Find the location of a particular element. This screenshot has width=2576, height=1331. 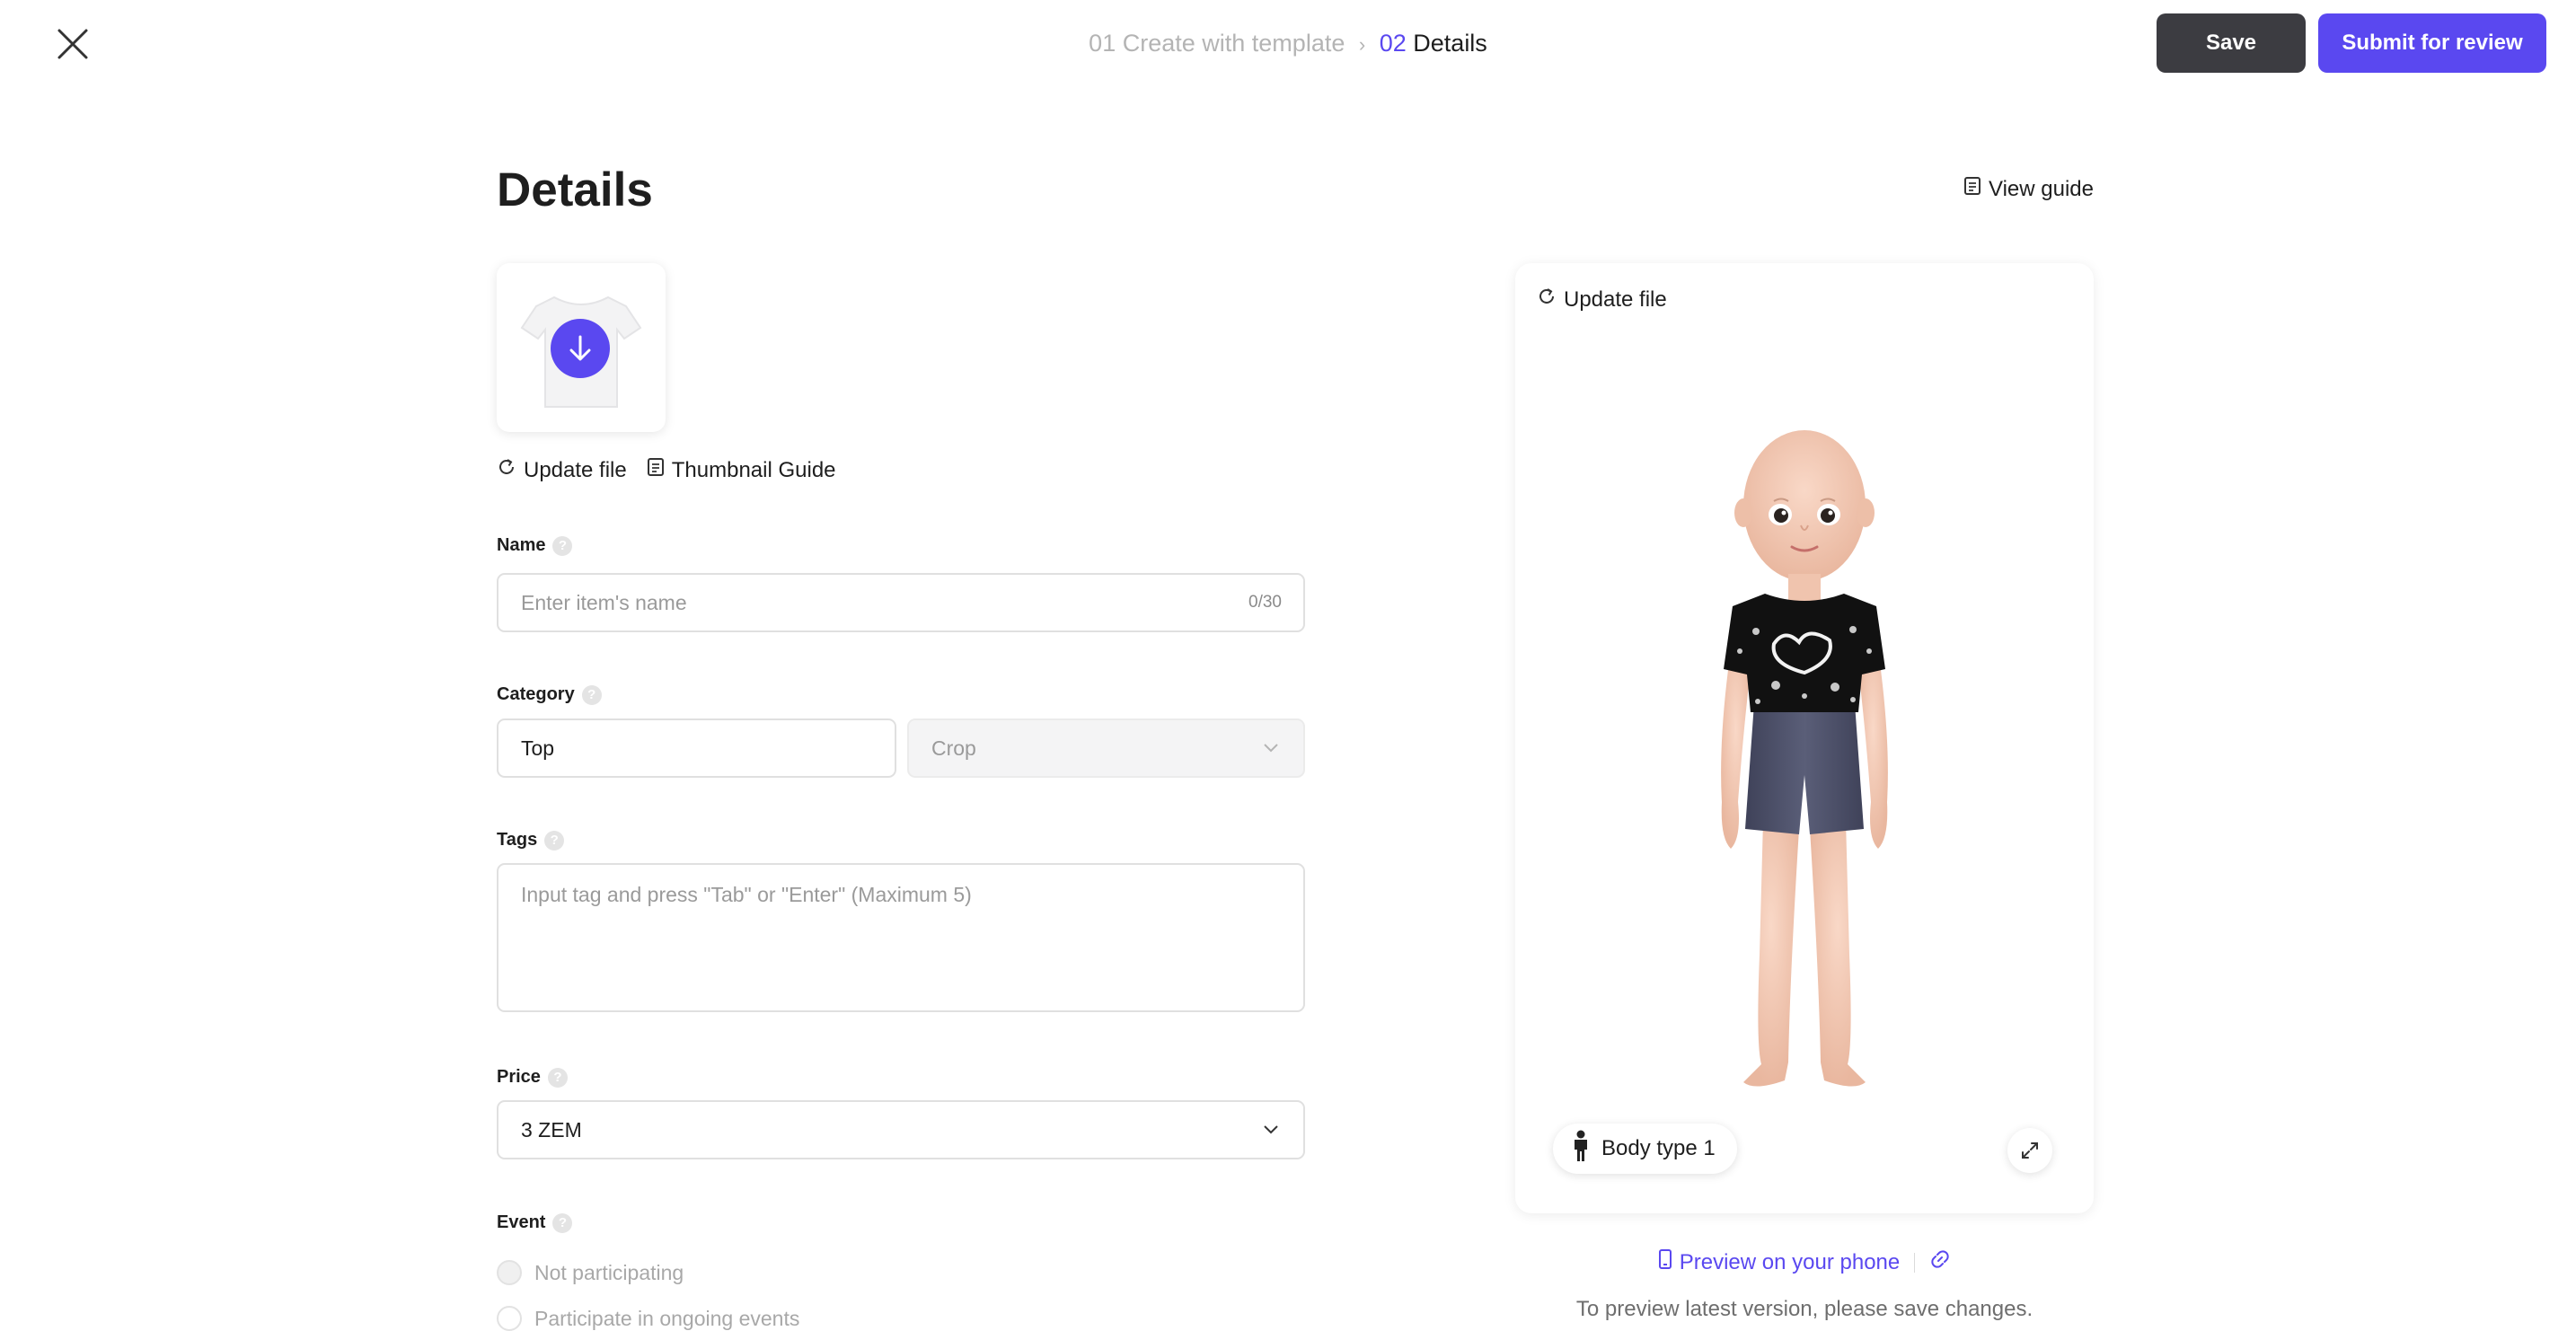

step-1-label: Create with template is located at coordinates (1234, 43).